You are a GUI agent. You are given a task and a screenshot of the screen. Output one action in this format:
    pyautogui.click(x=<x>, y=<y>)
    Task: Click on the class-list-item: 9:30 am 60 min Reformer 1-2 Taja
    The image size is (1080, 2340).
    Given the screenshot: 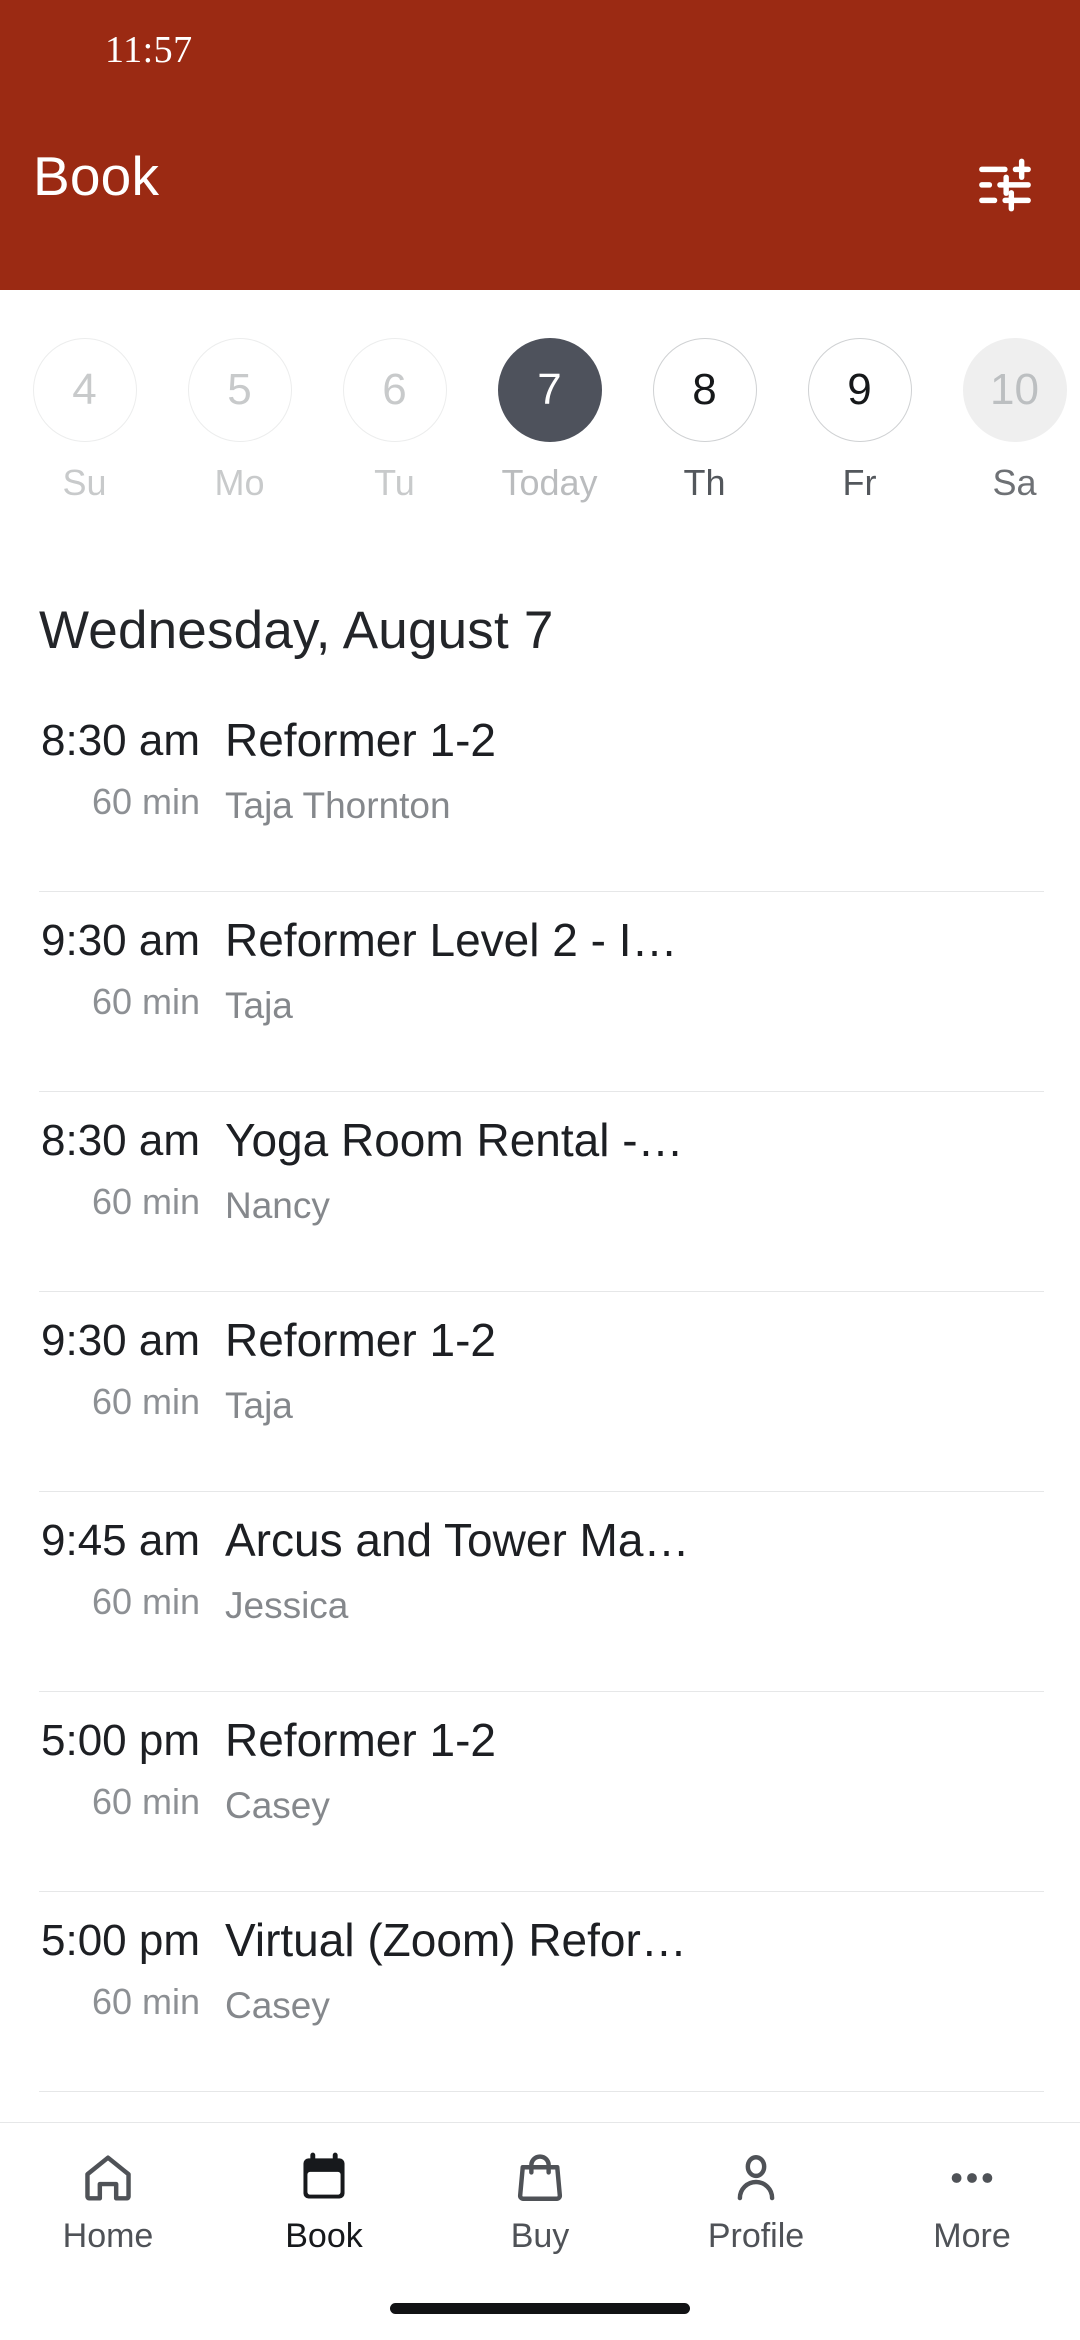 What is the action you would take?
    pyautogui.click(x=540, y=1392)
    